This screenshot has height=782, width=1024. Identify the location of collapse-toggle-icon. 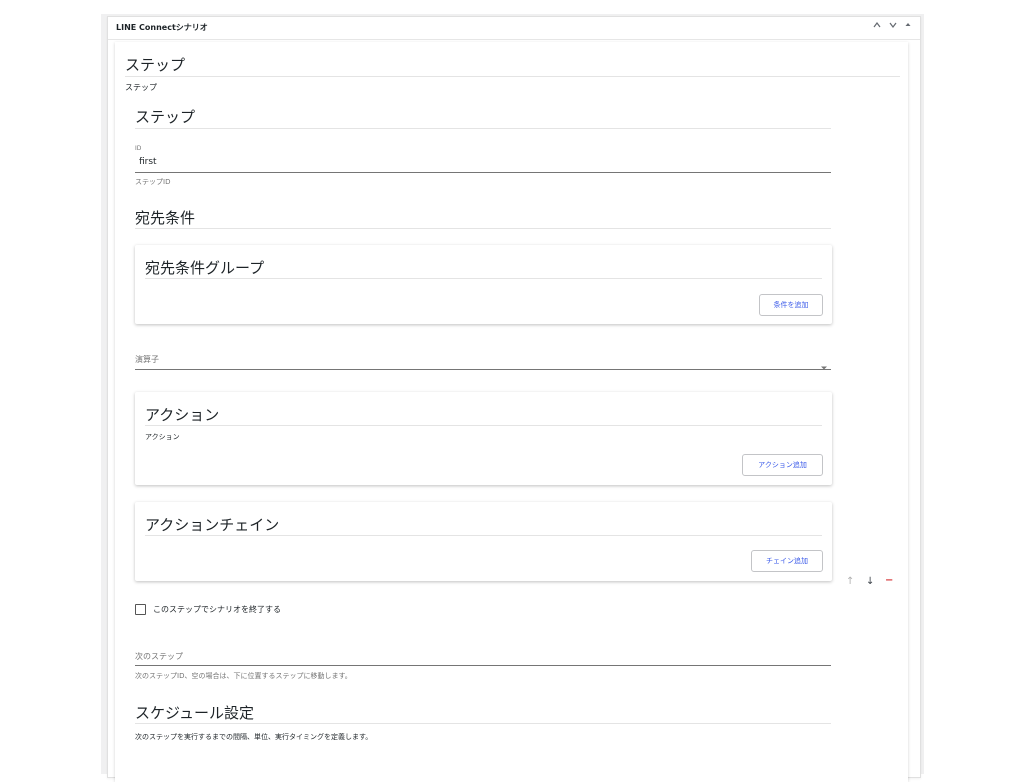
(908, 26).